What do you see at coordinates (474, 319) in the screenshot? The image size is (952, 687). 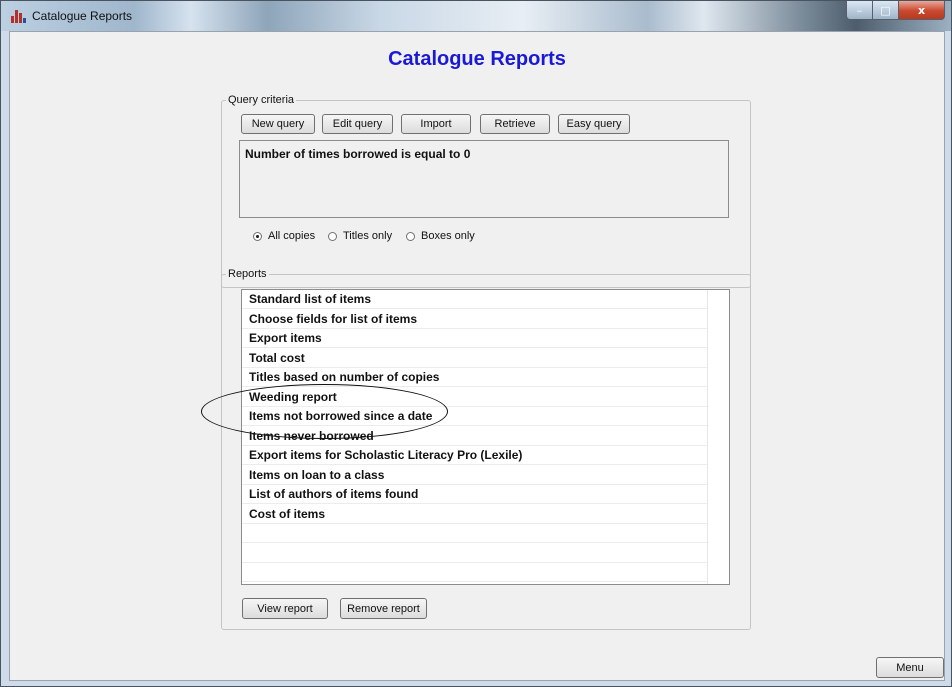 I see `report-item: Choose fields for list of items` at bounding box center [474, 319].